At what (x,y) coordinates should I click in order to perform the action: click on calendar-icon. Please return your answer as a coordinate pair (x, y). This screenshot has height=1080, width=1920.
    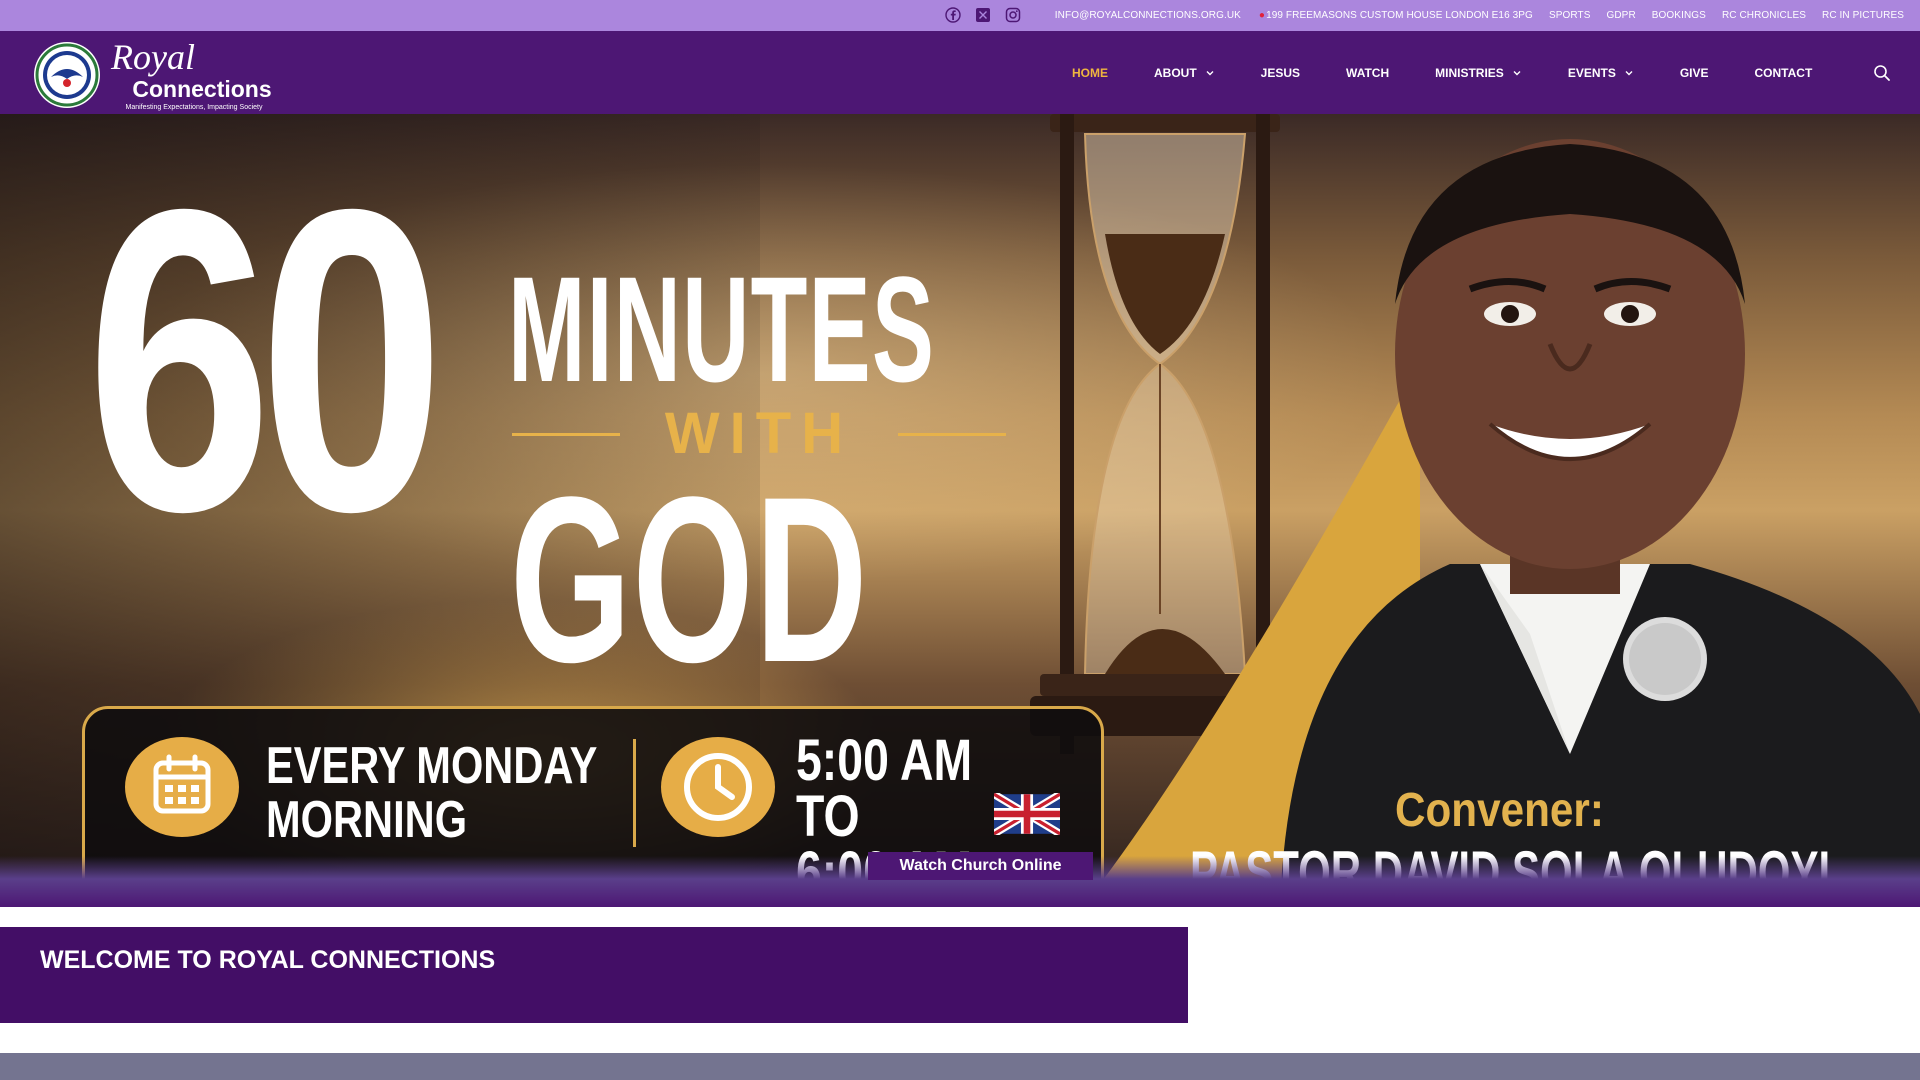
    Looking at the image, I should click on (182, 787).